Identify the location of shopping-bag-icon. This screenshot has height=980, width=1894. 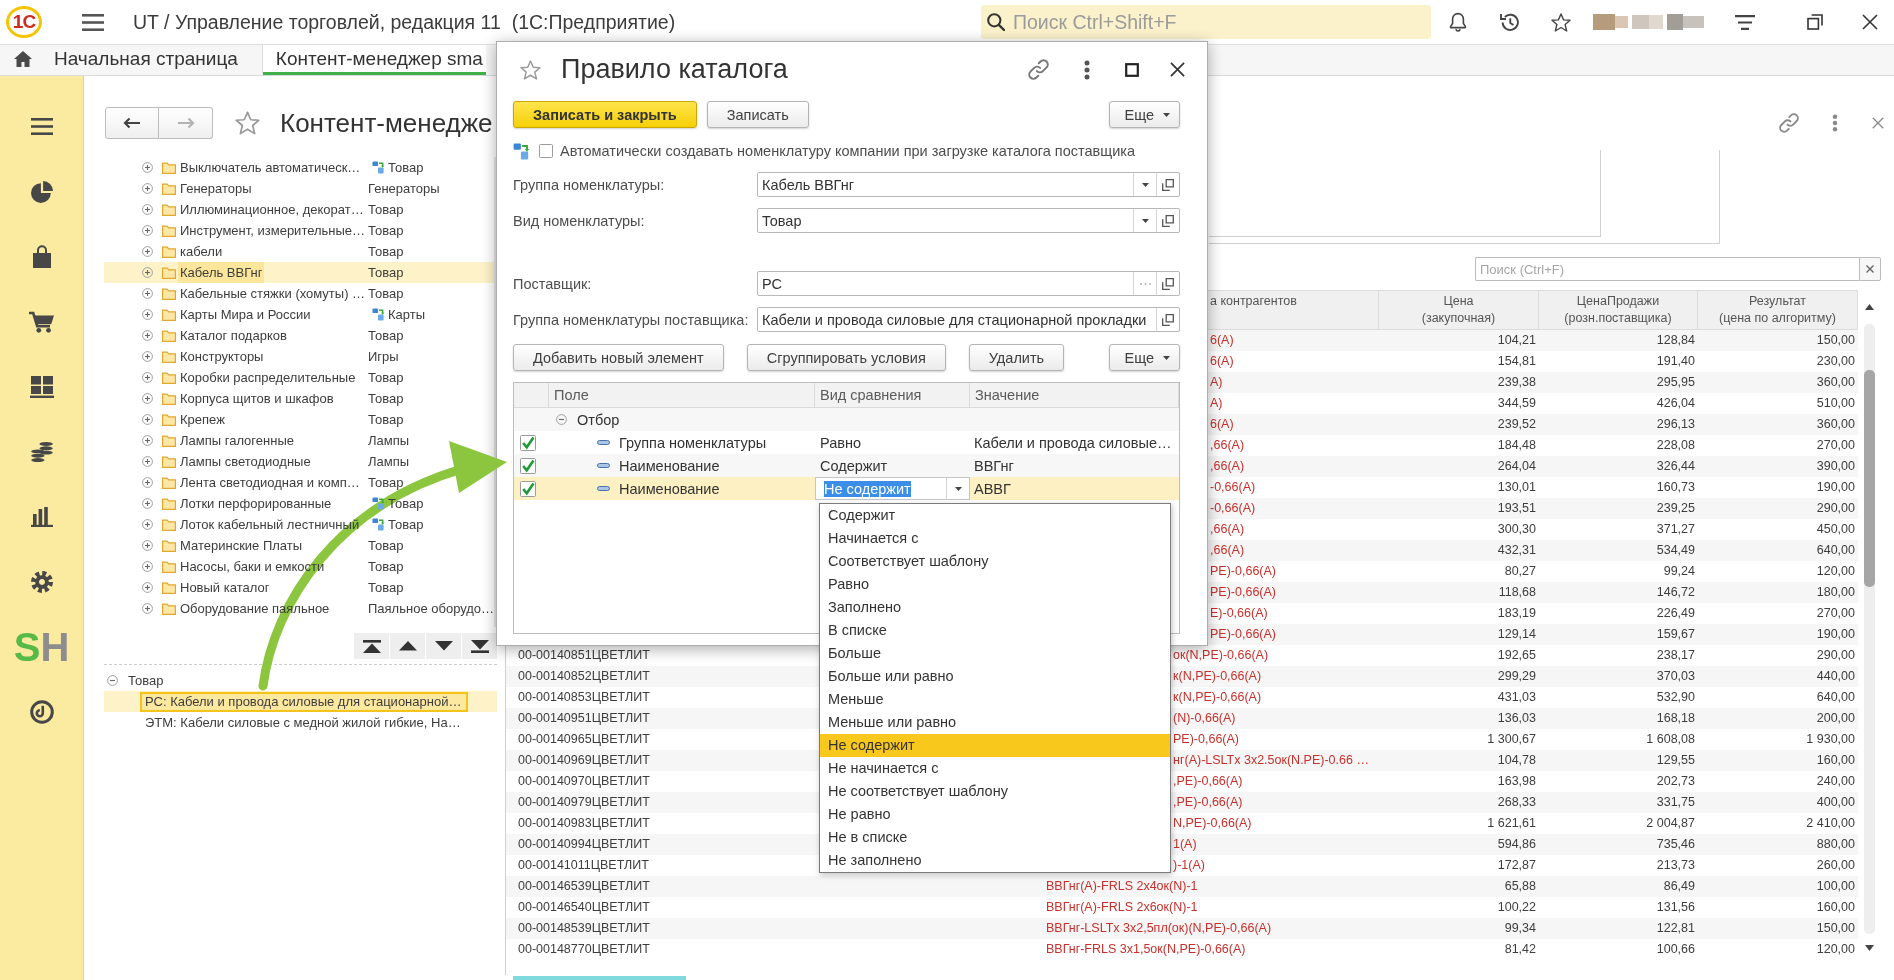
(41, 256).